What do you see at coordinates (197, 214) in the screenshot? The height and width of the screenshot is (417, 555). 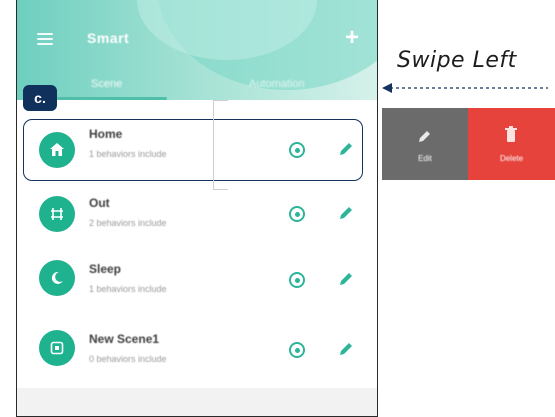 I see `scene-item-out: Out 2 behaviors include` at bounding box center [197, 214].